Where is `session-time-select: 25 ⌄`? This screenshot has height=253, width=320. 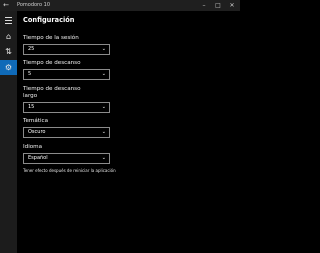
session-time-select: 25 ⌄ is located at coordinates (66, 49).